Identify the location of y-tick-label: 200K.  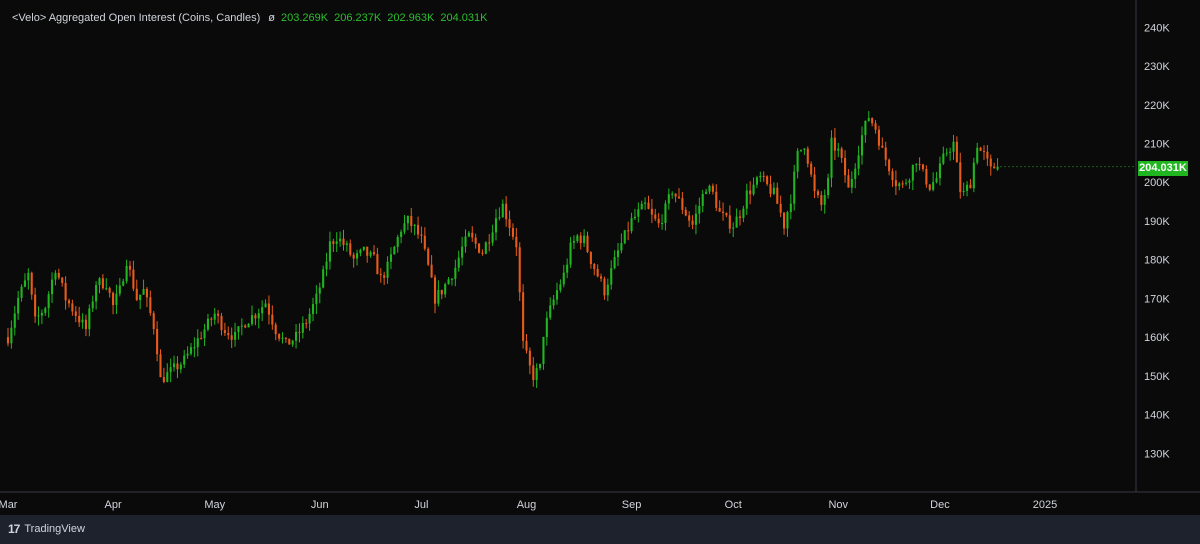
(1157, 183).